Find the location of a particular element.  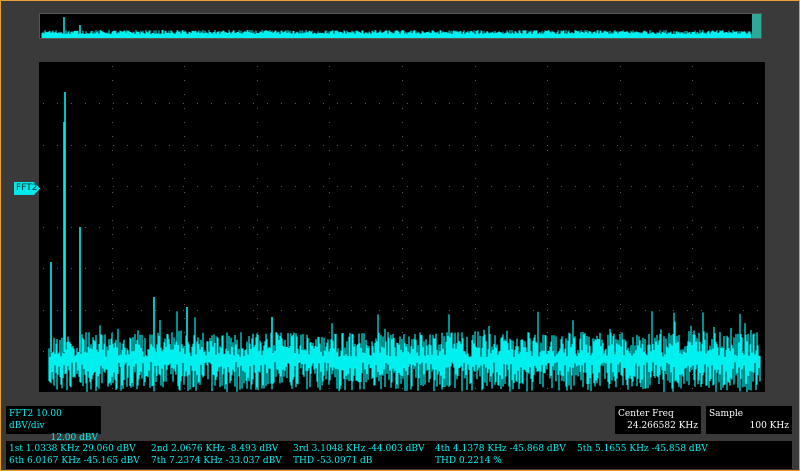

sample-label: Sample is located at coordinates (726, 414).